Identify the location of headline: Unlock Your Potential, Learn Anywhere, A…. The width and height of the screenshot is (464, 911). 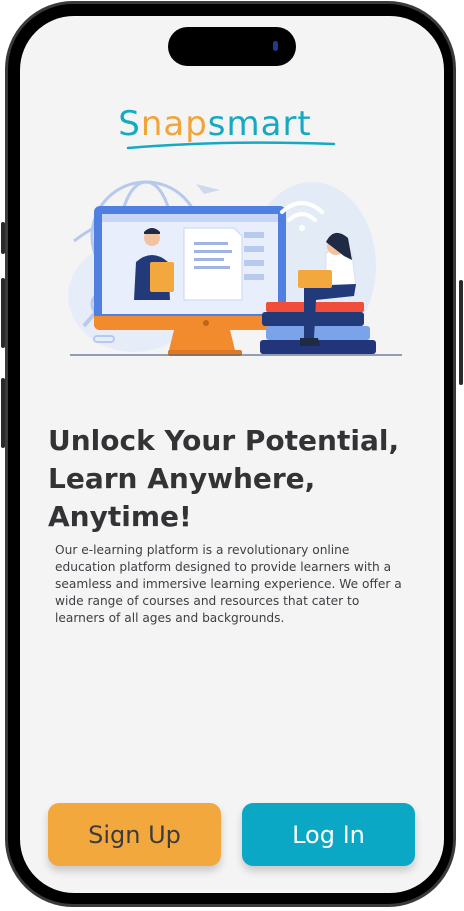
(224, 478).